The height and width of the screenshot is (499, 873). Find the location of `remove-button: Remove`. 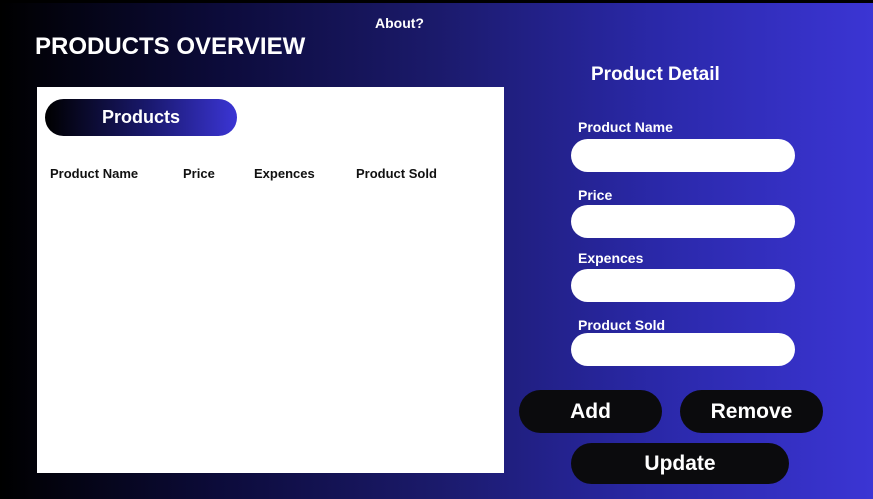

remove-button: Remove is located at coordinates (751, 411).